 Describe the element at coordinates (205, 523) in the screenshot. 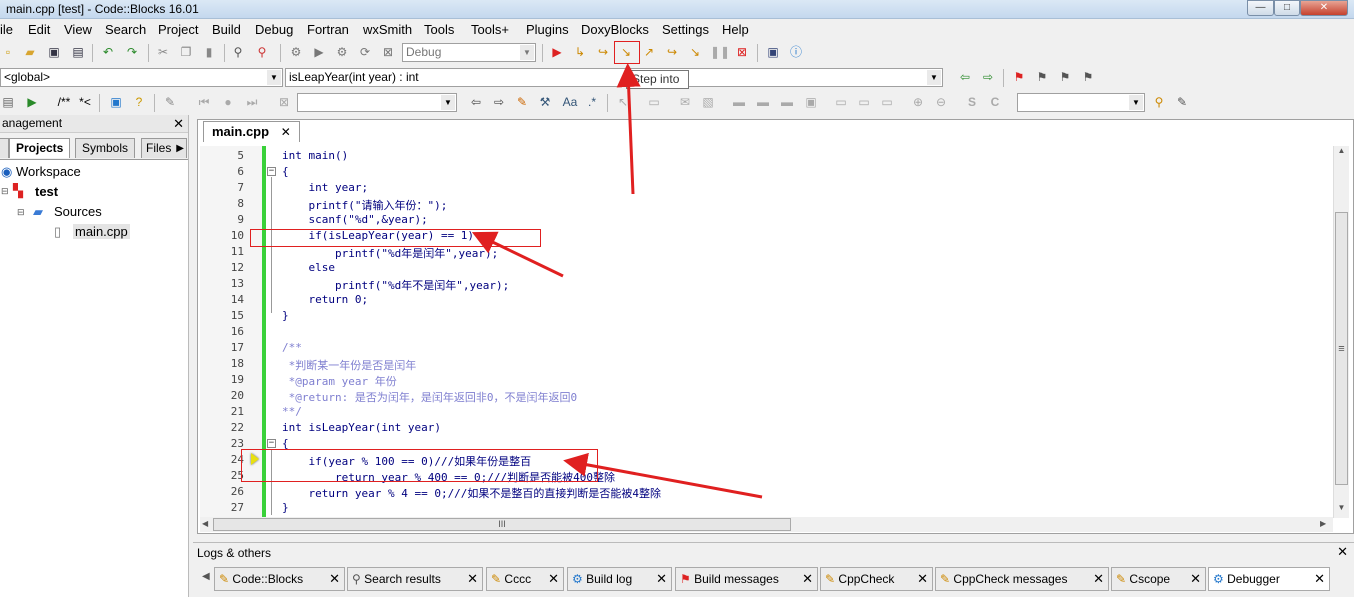

I see `scroll-left-icon: ◀` at that location.